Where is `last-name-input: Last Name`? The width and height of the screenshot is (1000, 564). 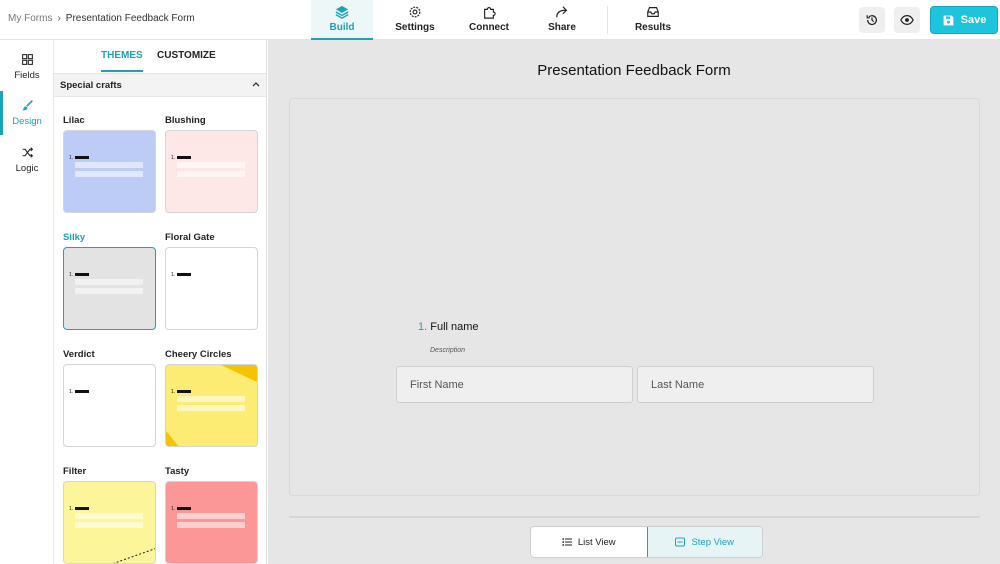
last-name-input: Last Name is located at coordinates (755, 384).